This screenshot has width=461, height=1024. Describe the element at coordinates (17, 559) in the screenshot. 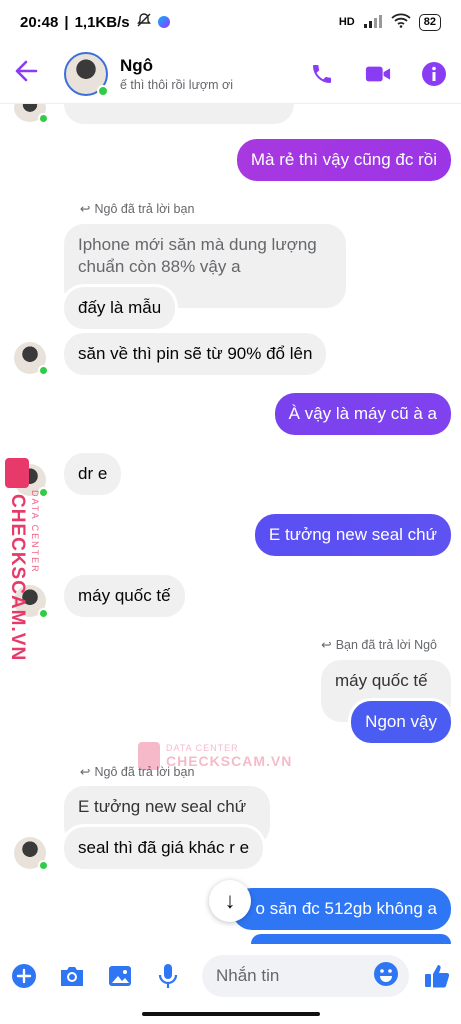

I see `watermark-vertical: CHECKSCAM.VN` at that location.